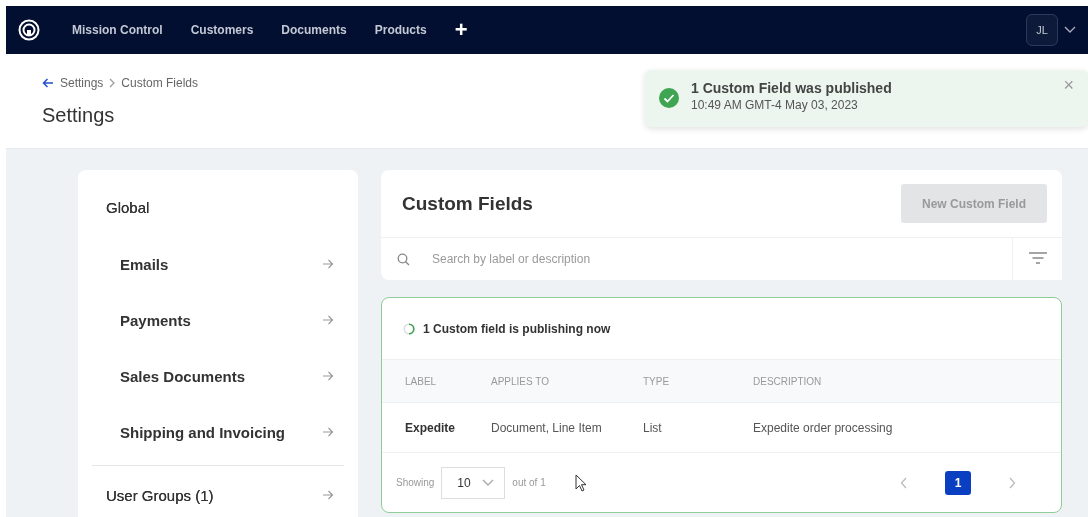 The image size is (1088, 517). What do you see at coordinates (1037, 257) in the screenshot?
I see `filter-icon` at bounding box center [1037, 257].